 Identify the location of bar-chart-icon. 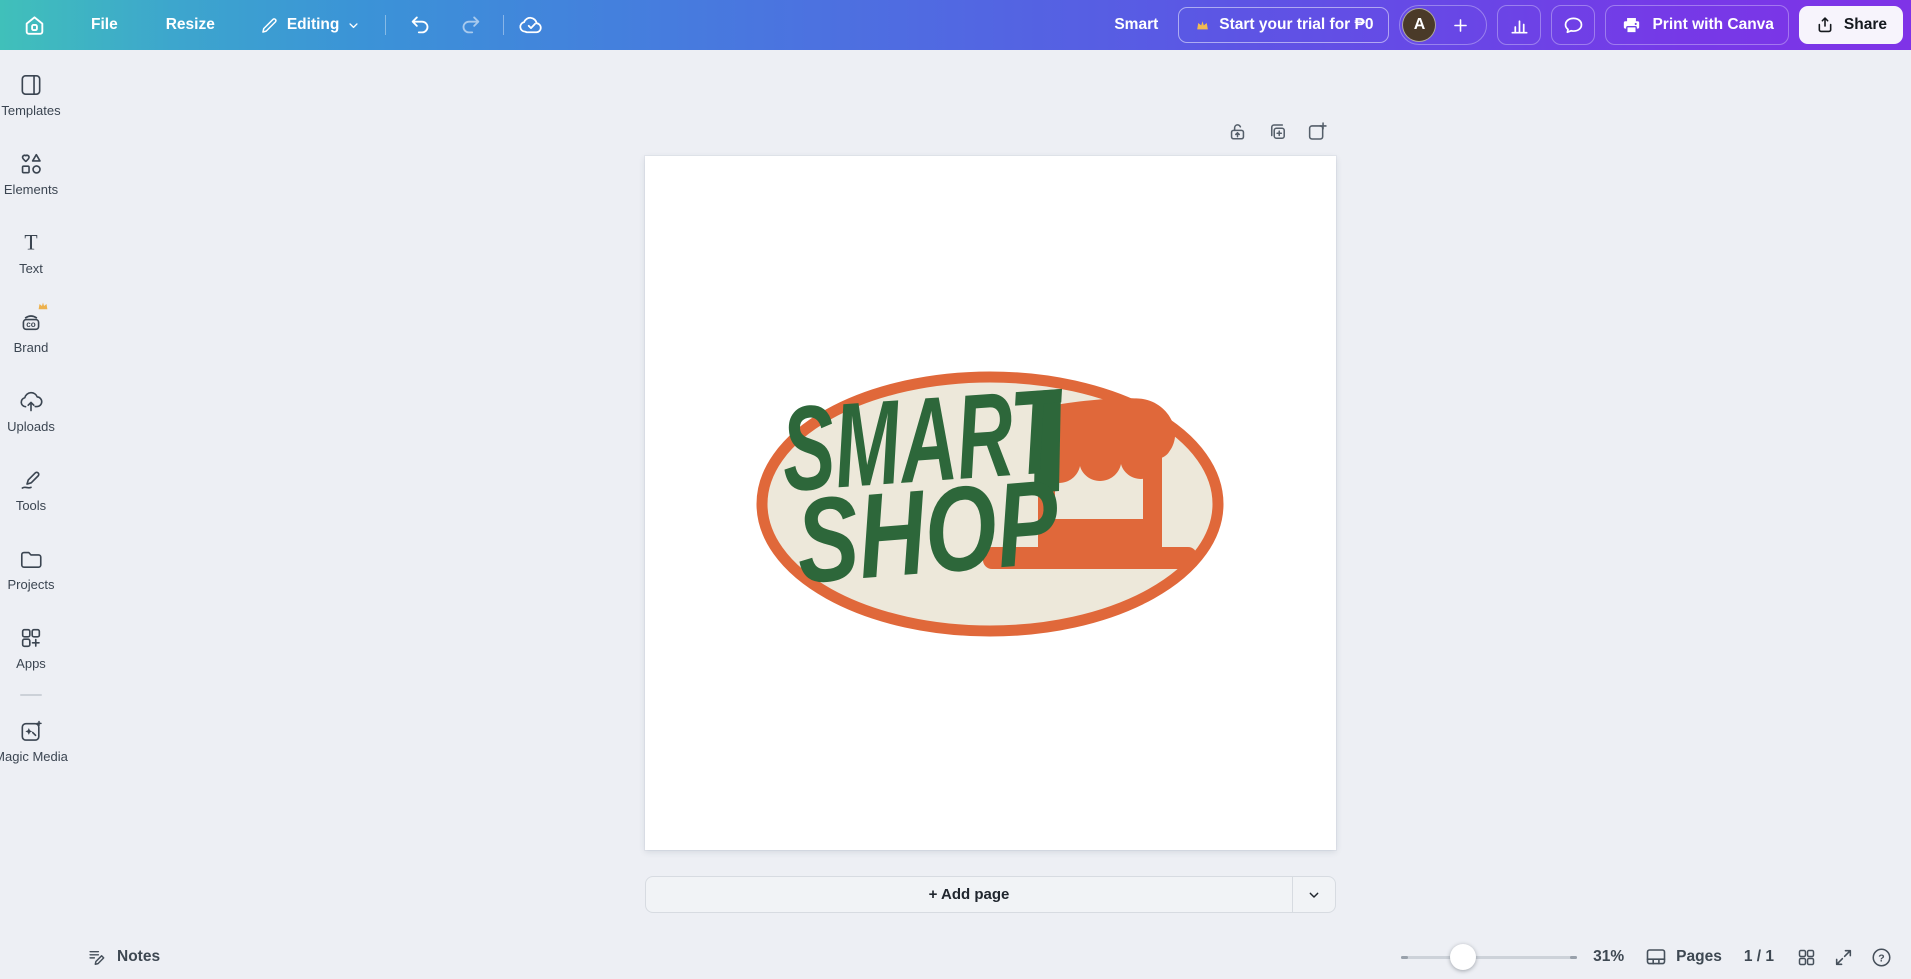
(1519, 25).